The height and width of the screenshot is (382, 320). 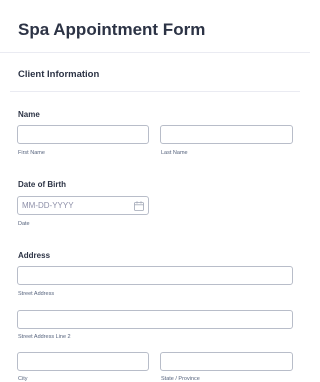 What do you see at coordinates (29, 114) in the screenshot?
I see `name-label: Name` at bounding box center [29, 114].